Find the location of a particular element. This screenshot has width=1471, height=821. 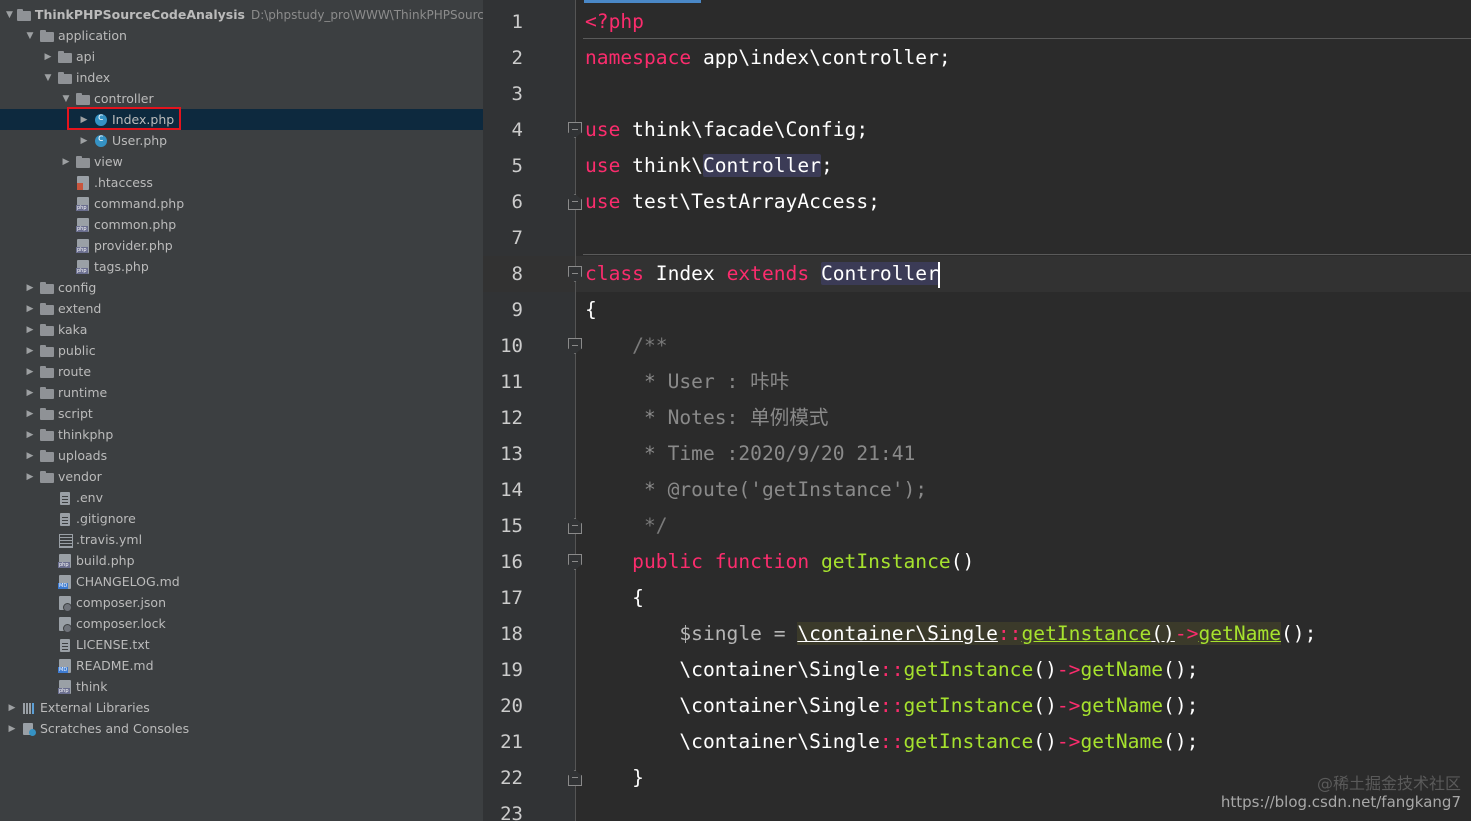

tree-item: ▶ User.php is located at coordinates (241, 140).